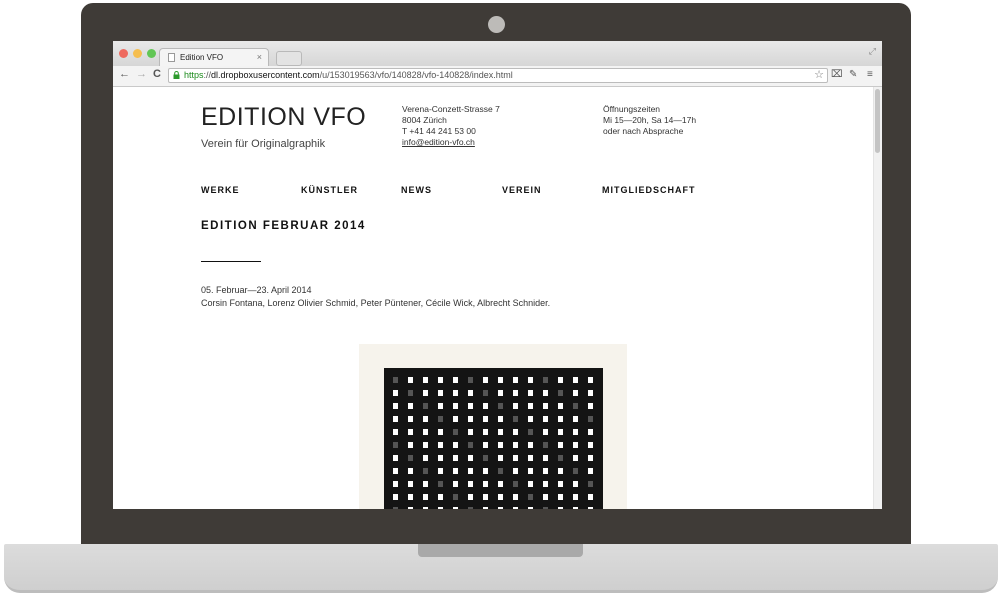  I want to click on url-scheme: https, so click(194, 75).